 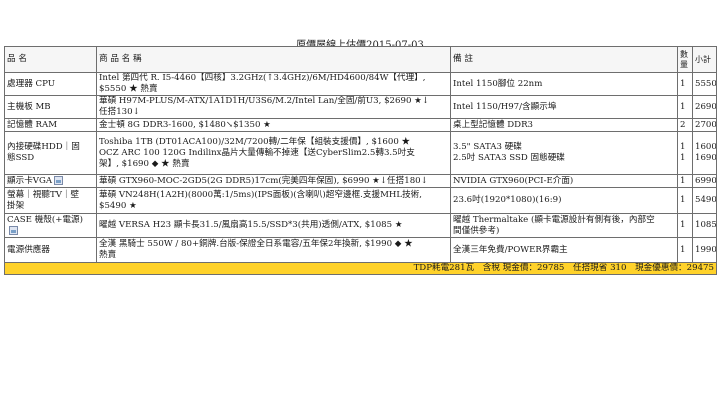 I want to click on row-subtotal: 1990, so click(x=704, y=250).